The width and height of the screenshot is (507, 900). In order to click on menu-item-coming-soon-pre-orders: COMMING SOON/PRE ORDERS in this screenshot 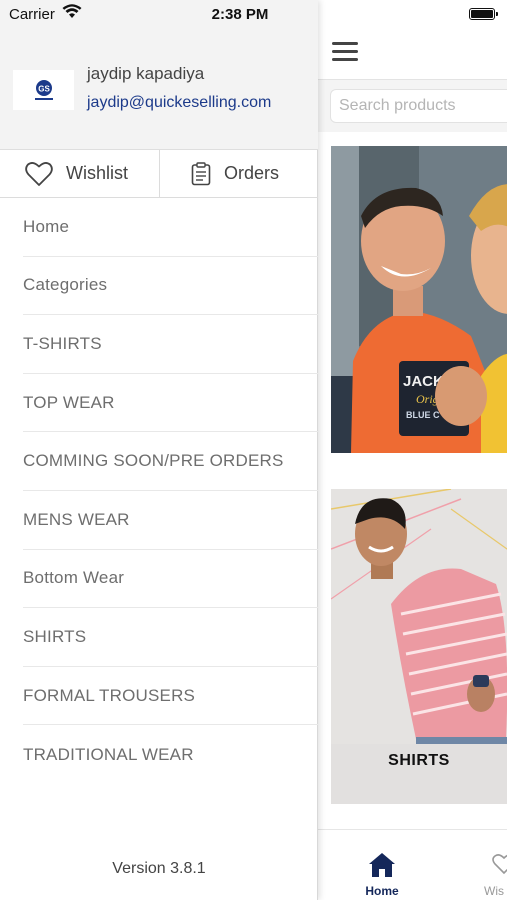, I will do `click(170, 461)`.